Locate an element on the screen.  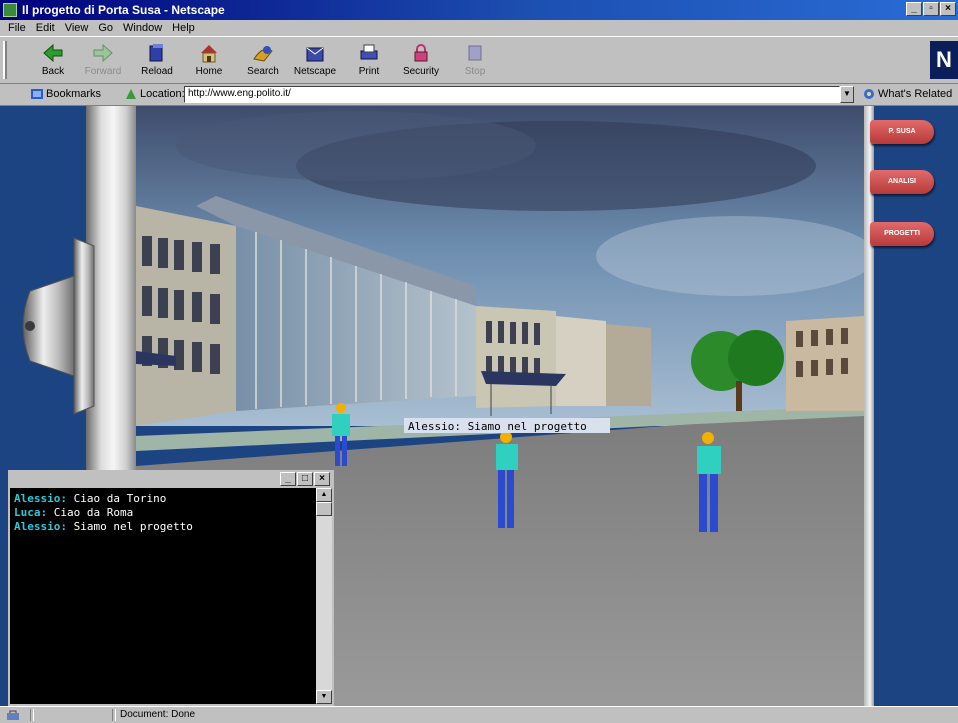
stop-icon is located at coordinates (475, 53).